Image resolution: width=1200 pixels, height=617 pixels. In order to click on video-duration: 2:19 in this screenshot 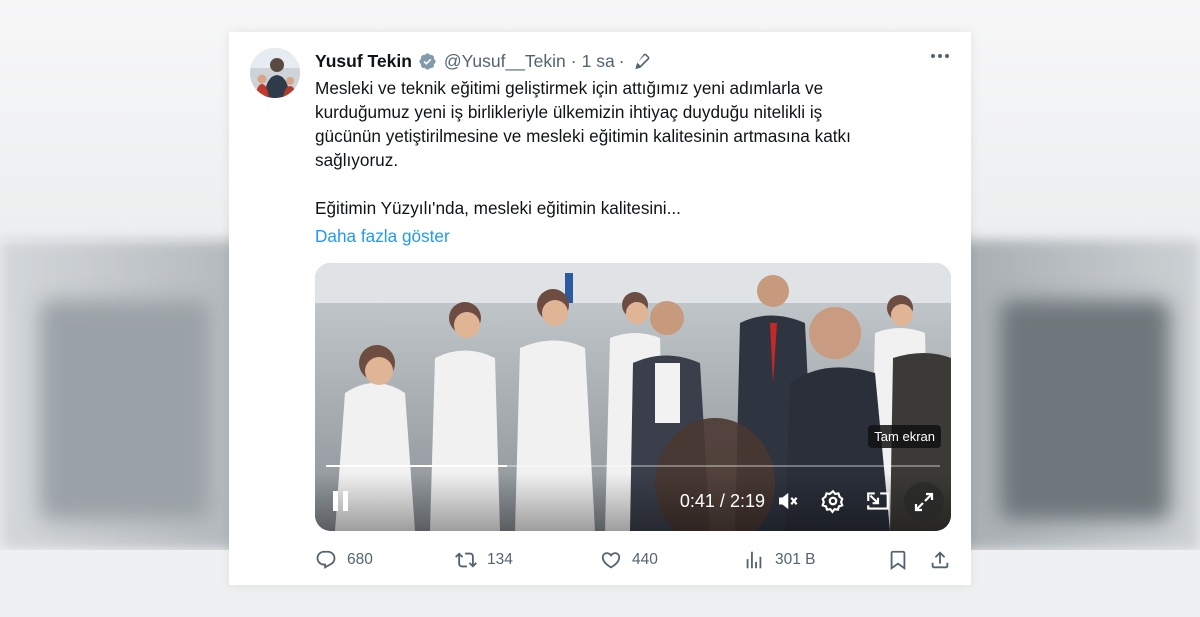, I will do `click(747, 501)`.